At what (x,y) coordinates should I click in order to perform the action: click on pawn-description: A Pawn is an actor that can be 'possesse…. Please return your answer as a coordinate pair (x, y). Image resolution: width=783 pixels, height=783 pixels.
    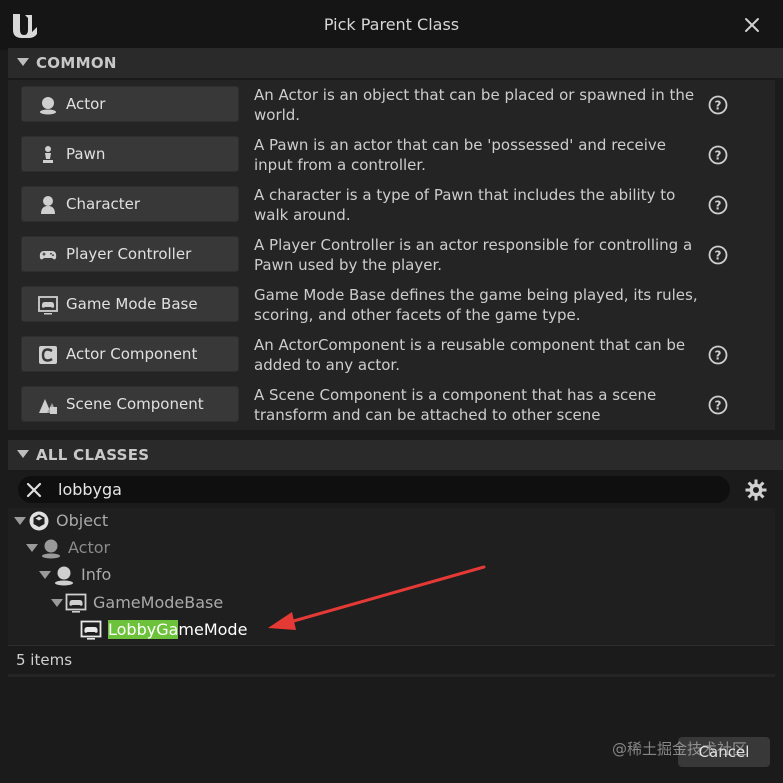
    Looking at the image, I should click on (460, 155).